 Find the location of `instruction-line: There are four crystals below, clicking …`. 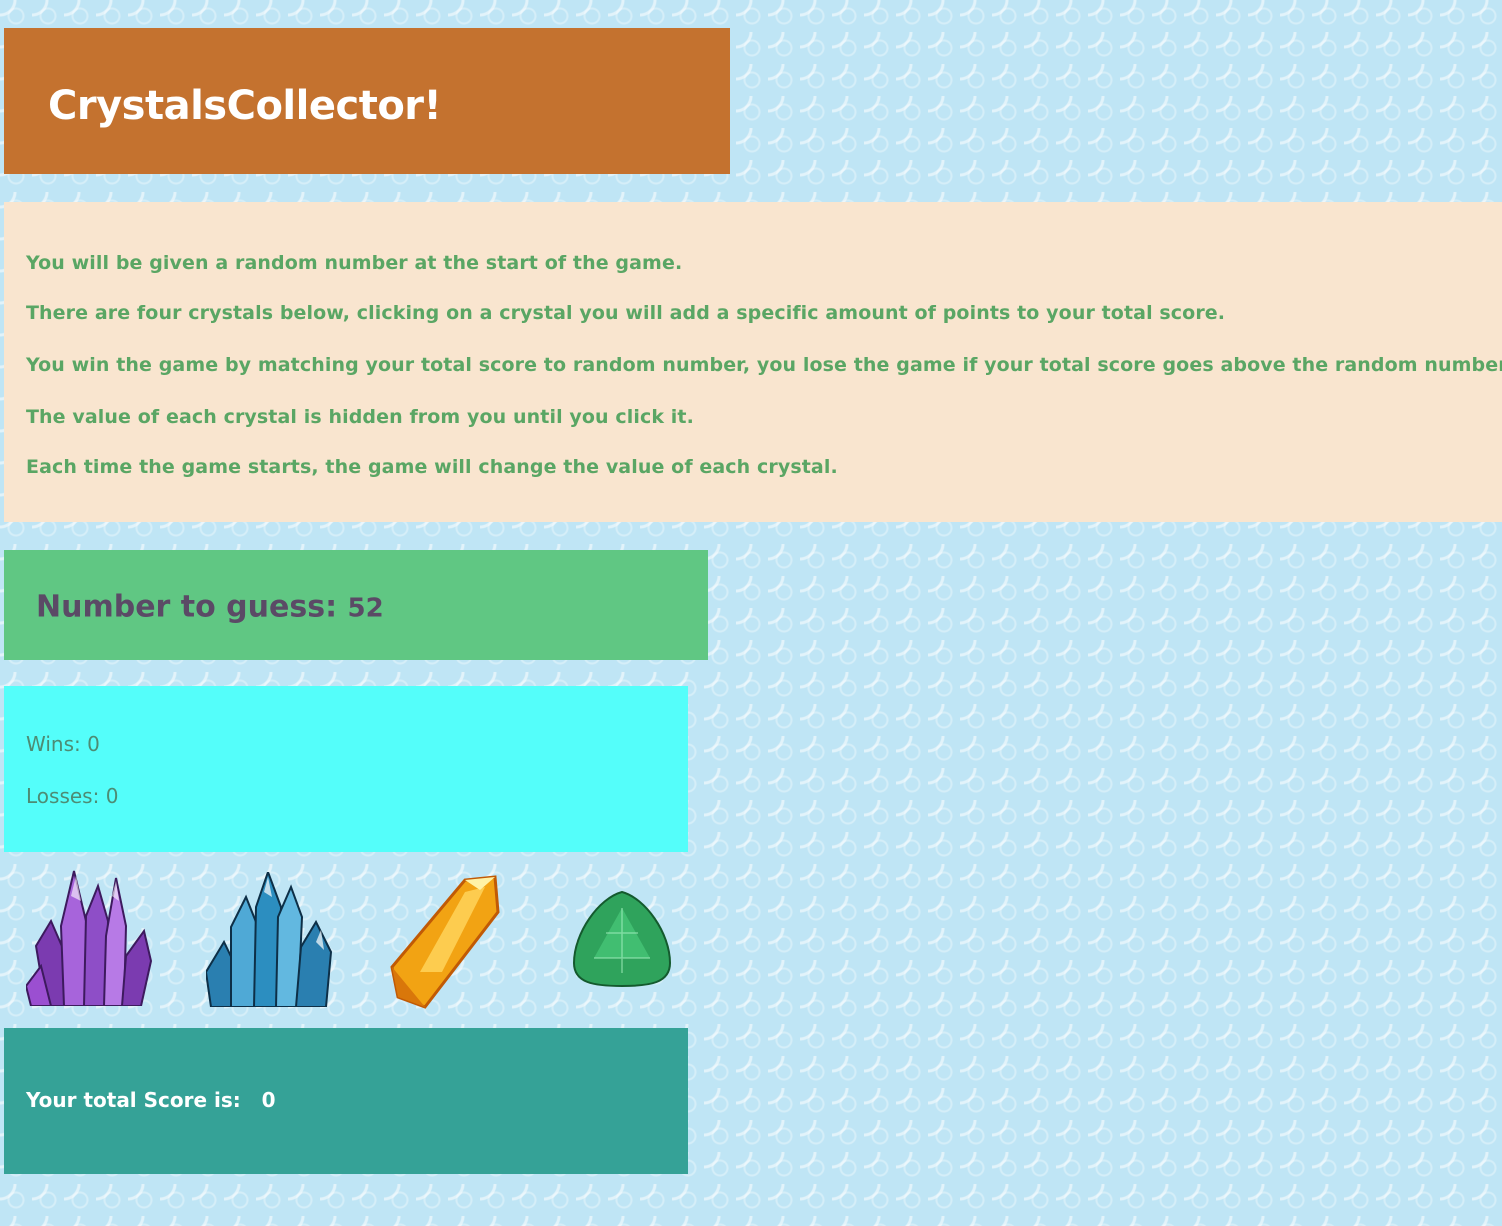

instruction-line: There are four crystals below, clicking … is located at coordinates (626, 313).